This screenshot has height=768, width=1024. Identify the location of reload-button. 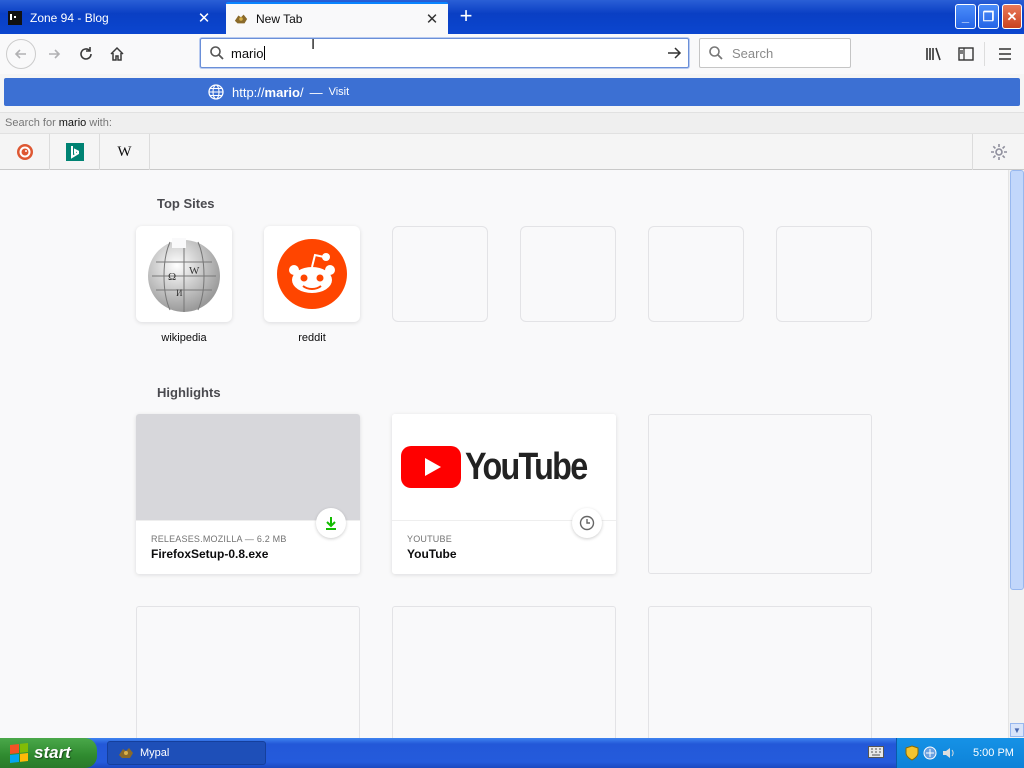
(86, 54).